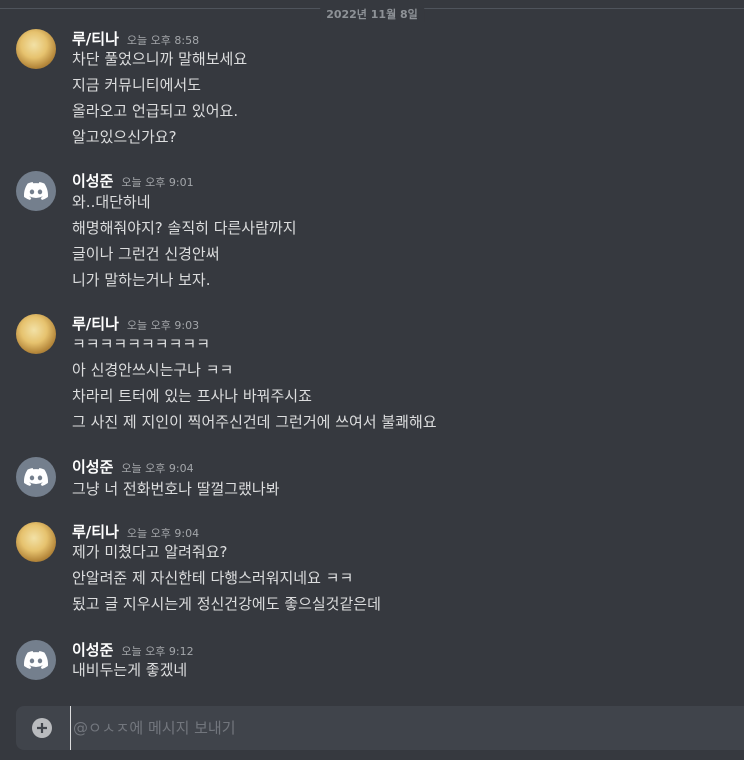 This screenshot has width=744, height=760. I want to click on message-input: @ㅇㅅㅈ에 메시지 보내기, so click(153, 728).